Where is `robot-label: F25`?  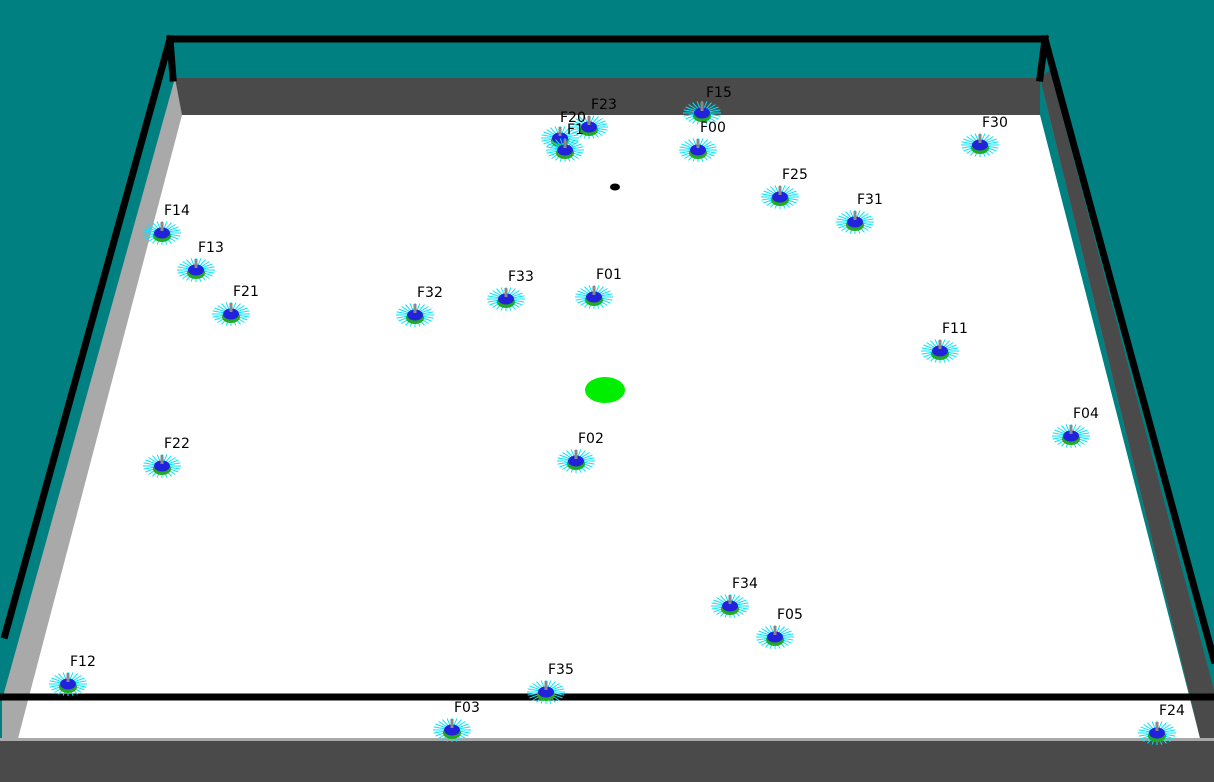 robot-label: F25 is located at coordinates (795, 175).